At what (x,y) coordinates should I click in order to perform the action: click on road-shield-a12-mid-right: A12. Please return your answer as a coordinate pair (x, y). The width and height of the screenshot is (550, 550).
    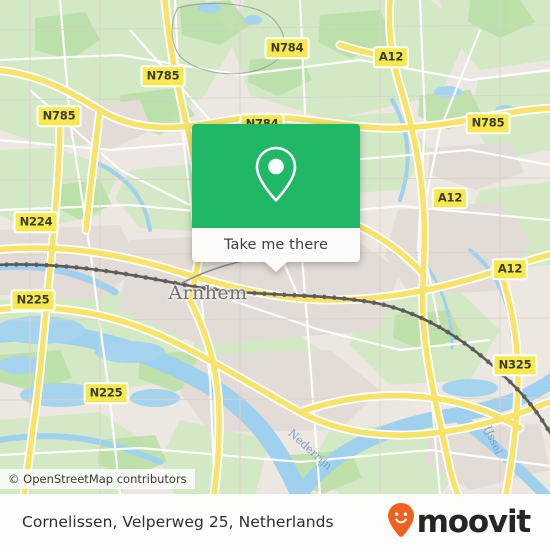
    Looking at the image, I should click on (450, 198).